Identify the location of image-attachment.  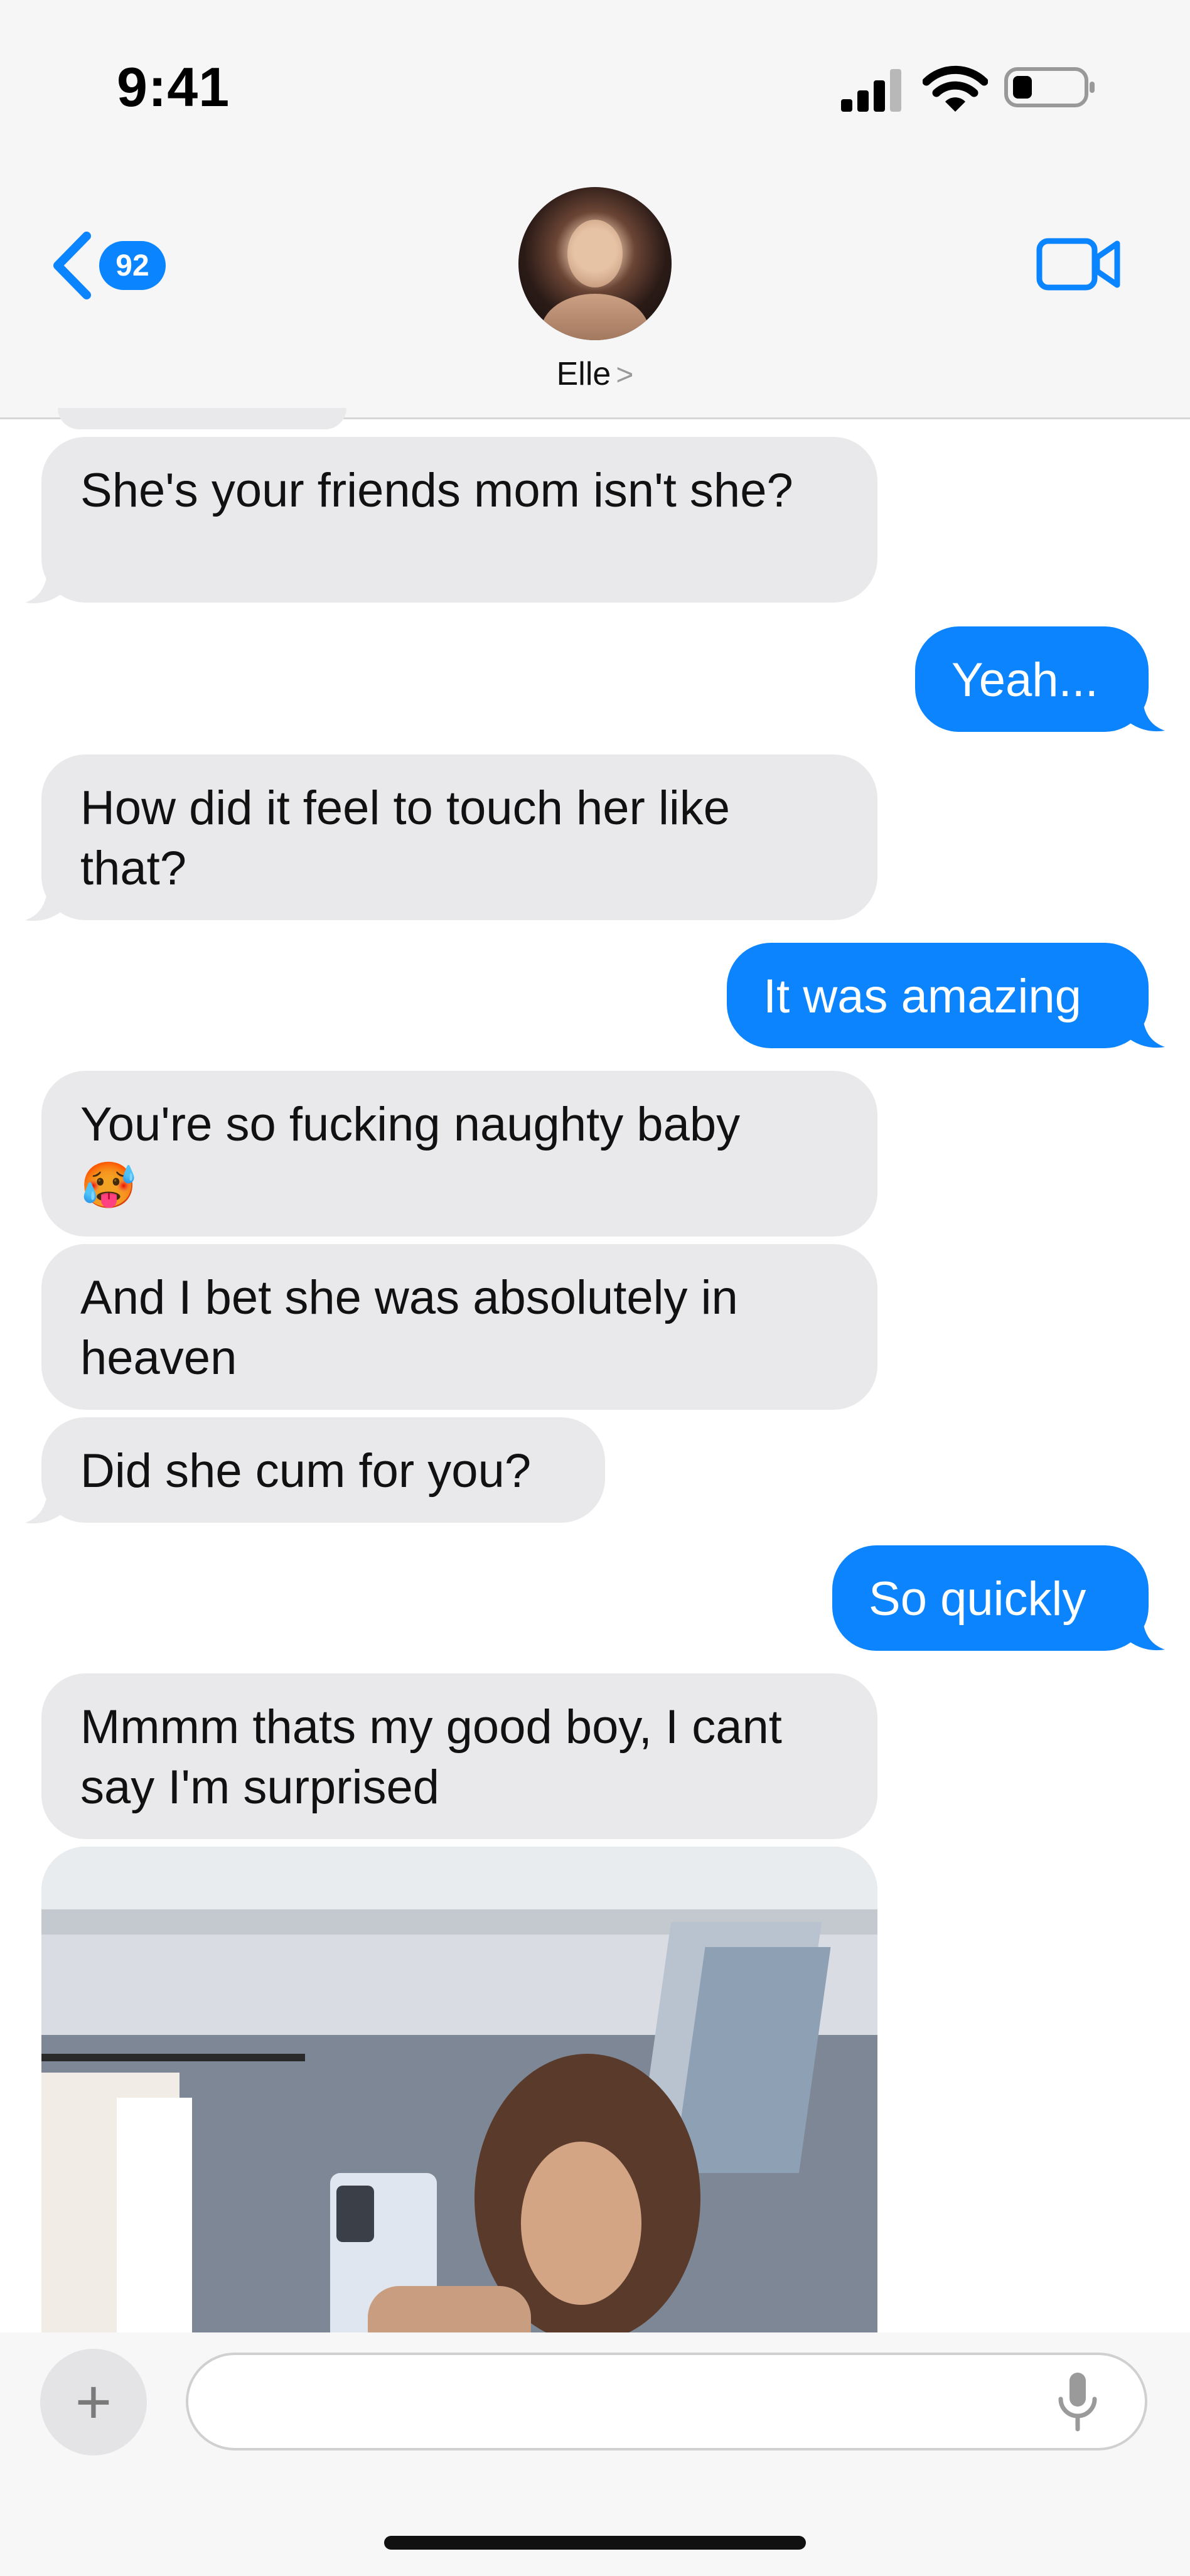
(459, 2098).